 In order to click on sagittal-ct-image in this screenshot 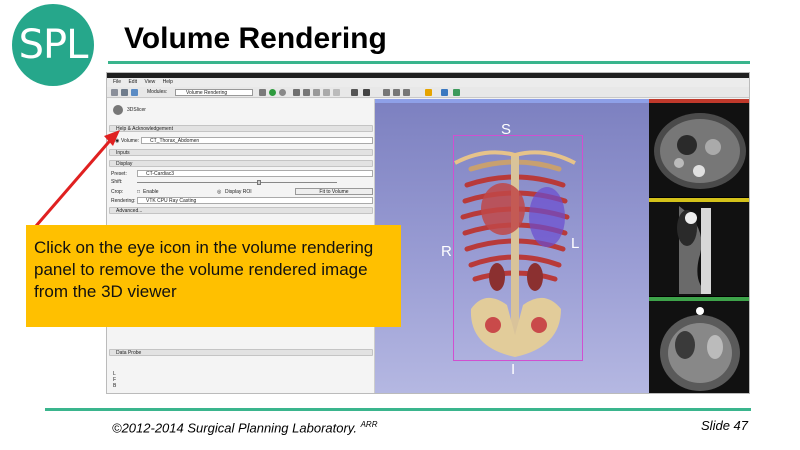, I will do `click(694, 250)`.